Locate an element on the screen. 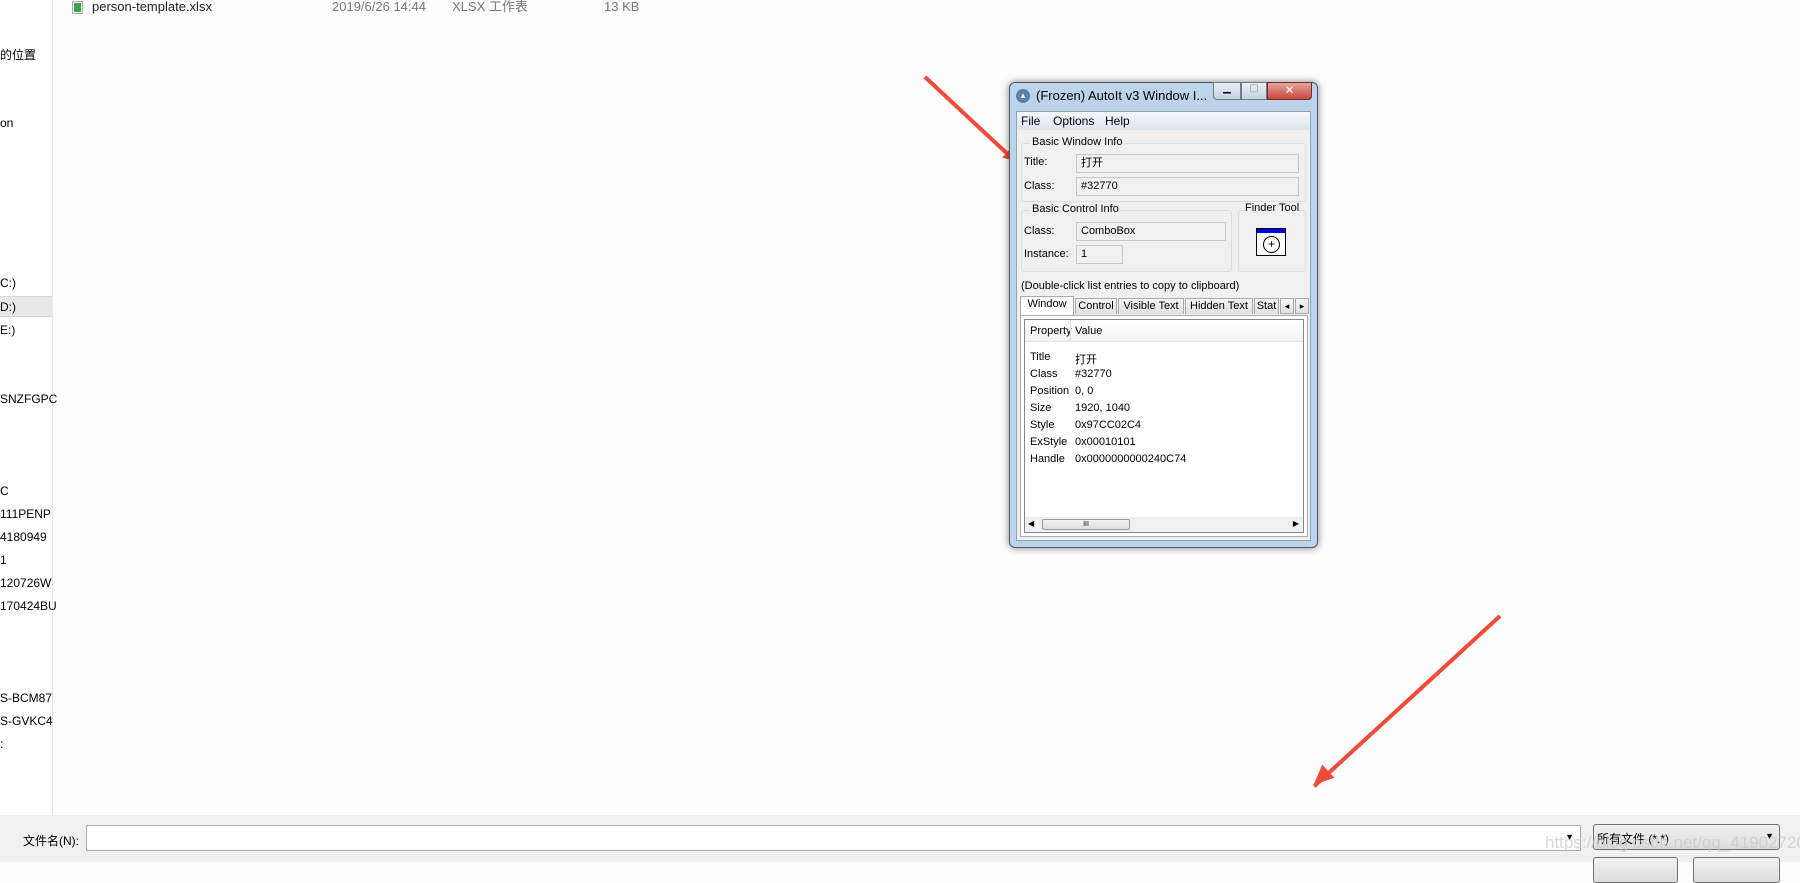 This screenshot has width=1800, height=883. sidebar-item: D:) is located at coordinates (8, 307).